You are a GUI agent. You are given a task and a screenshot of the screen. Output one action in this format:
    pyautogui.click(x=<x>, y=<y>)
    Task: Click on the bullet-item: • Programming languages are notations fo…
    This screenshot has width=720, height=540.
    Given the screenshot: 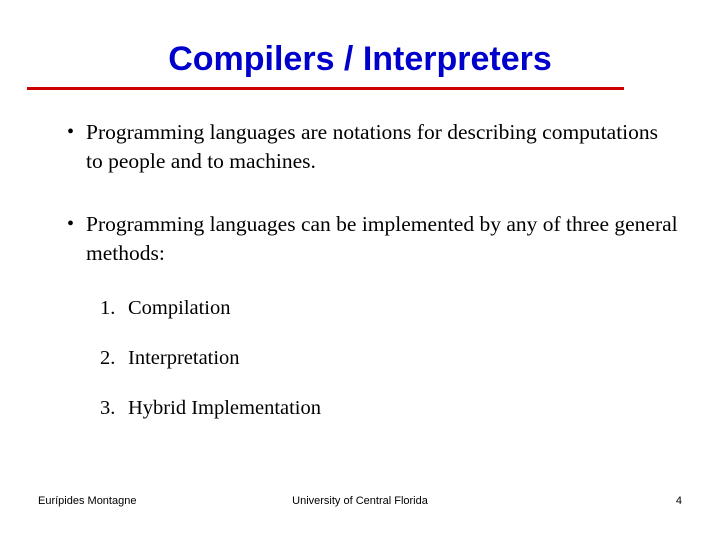 What is the action you would take?
    pyautogui.click(x=363, y=147)
    